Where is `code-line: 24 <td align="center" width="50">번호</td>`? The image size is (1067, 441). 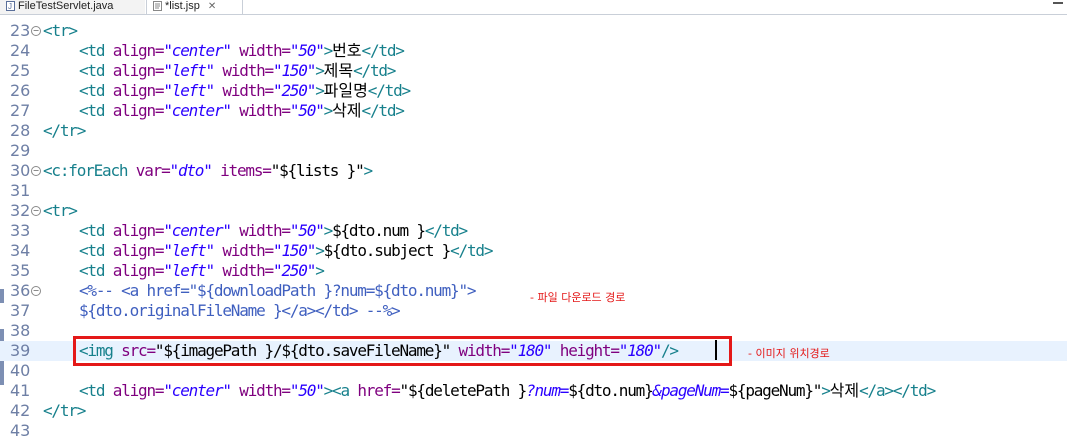
code-line: 24 <td align="center" width="50">번호</td> is located at coordinates (533, 51).